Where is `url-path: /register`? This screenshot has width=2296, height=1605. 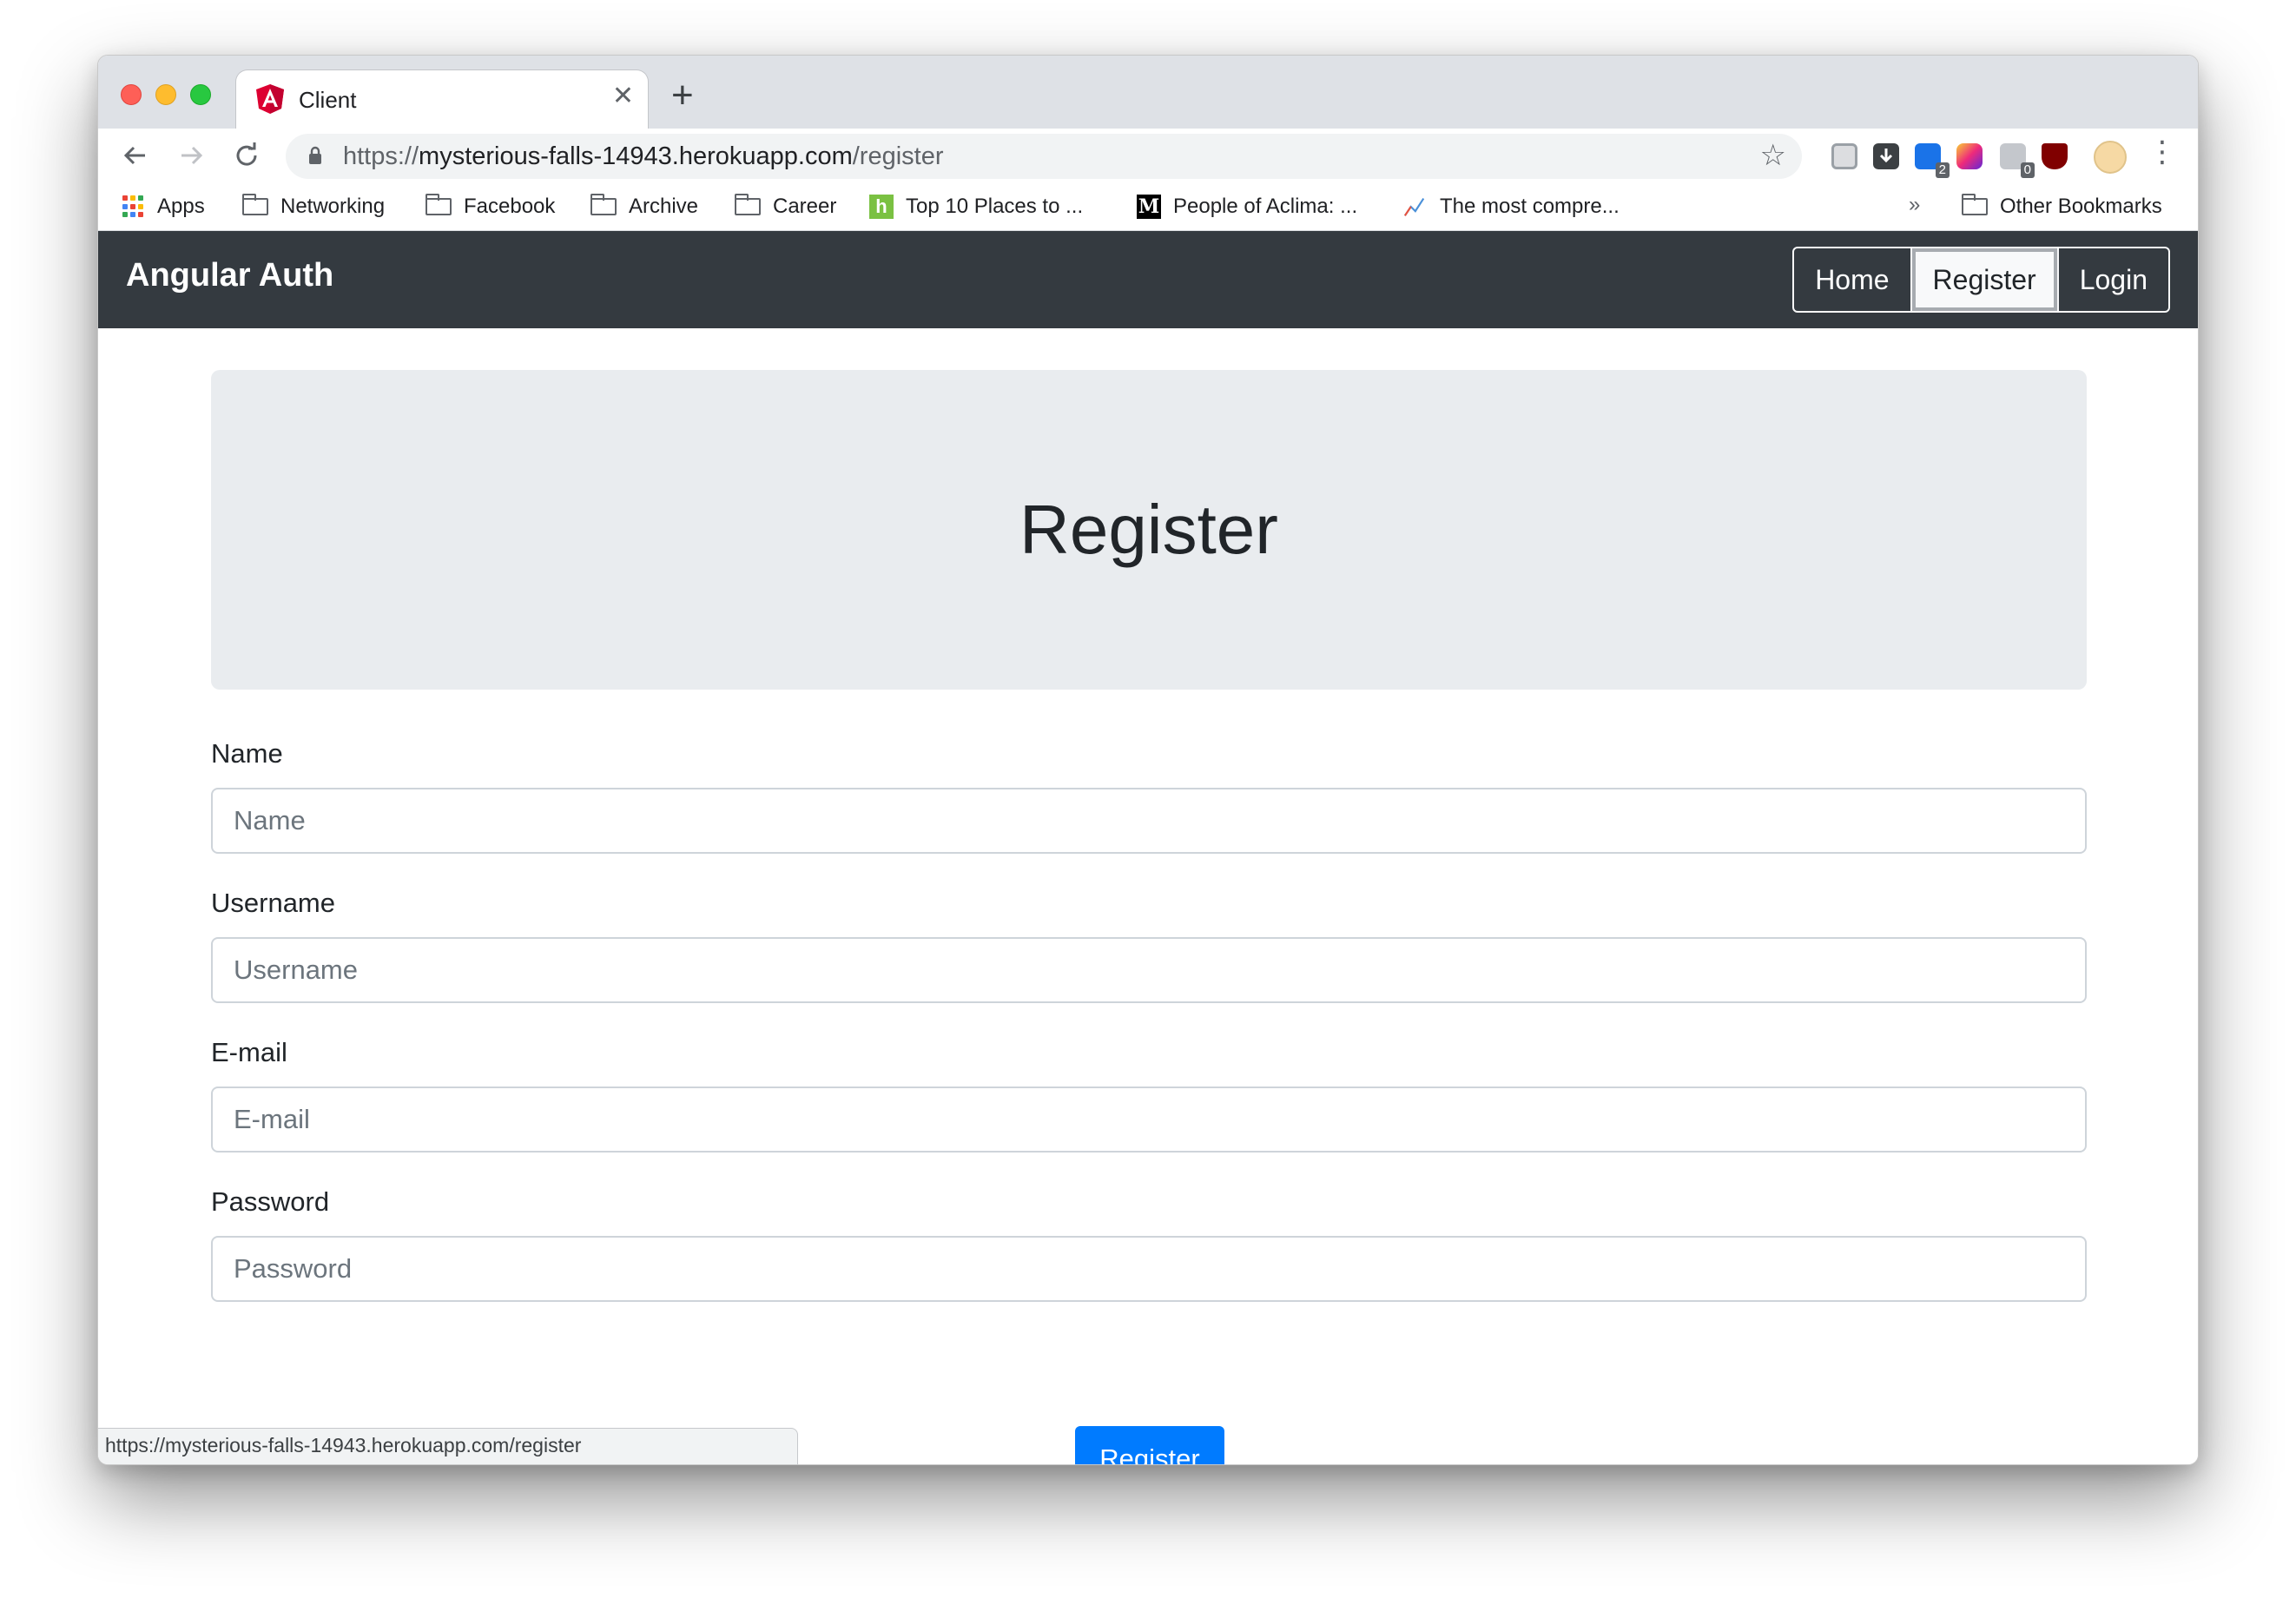
url-path: /register is located at coordinates (898, 156).